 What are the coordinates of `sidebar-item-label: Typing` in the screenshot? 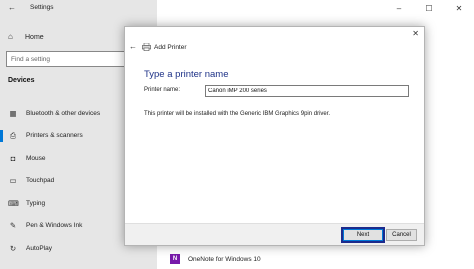 It's located at (36, 203).